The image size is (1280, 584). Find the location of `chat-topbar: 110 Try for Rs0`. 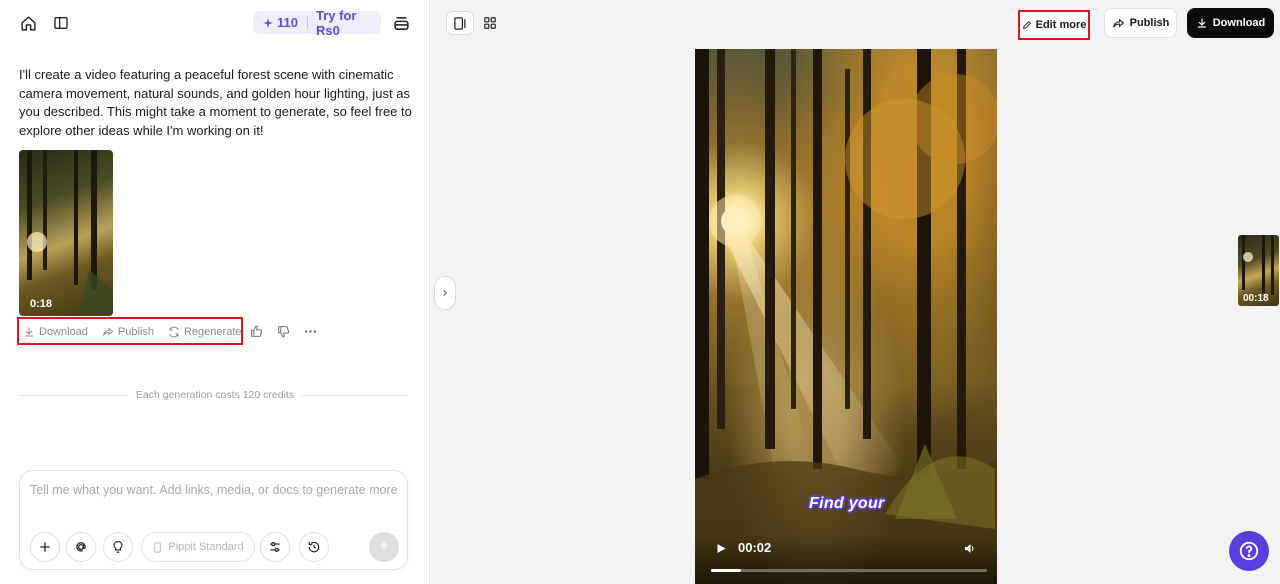

chat-topbar: 110 Try for Rs0 is located at coordinates (215, 23).